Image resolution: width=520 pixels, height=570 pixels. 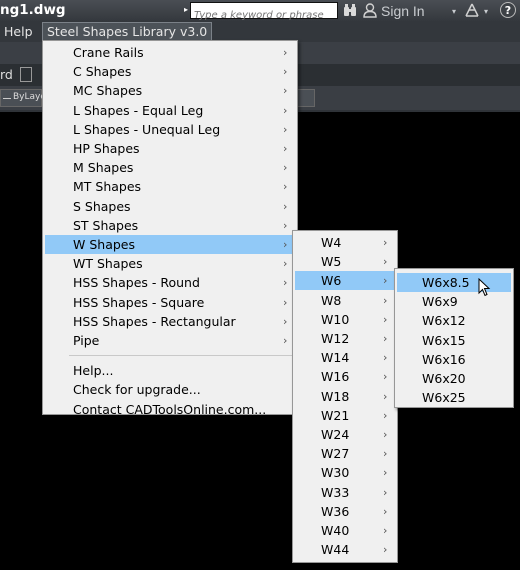 What do you see at coordinates (345, 319) in the screenshot?
I see `menu-item-w10: W10 ›` at bounding box center [345, 319].